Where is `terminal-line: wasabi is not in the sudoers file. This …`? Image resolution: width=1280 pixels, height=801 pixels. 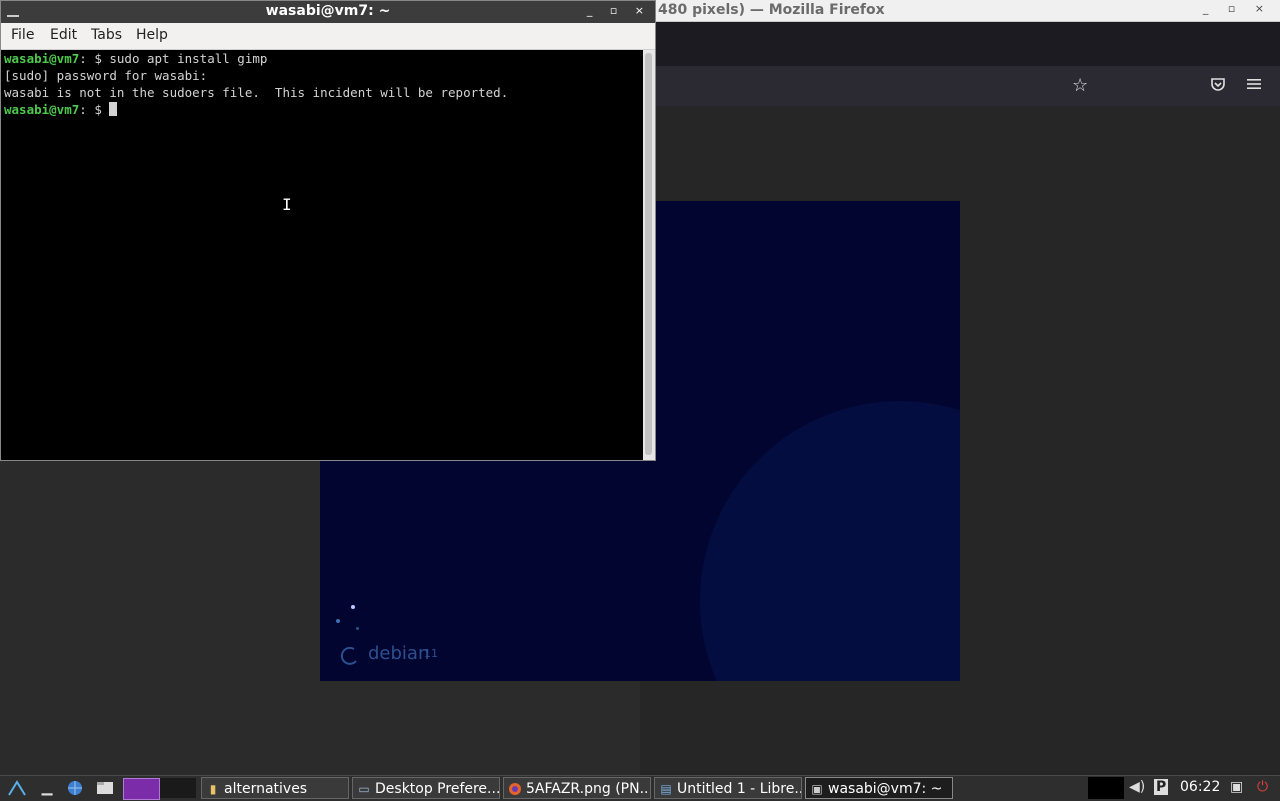
terminal-line: wasabi is not in the sudoers file. This … is located at coordinates (256, 92).